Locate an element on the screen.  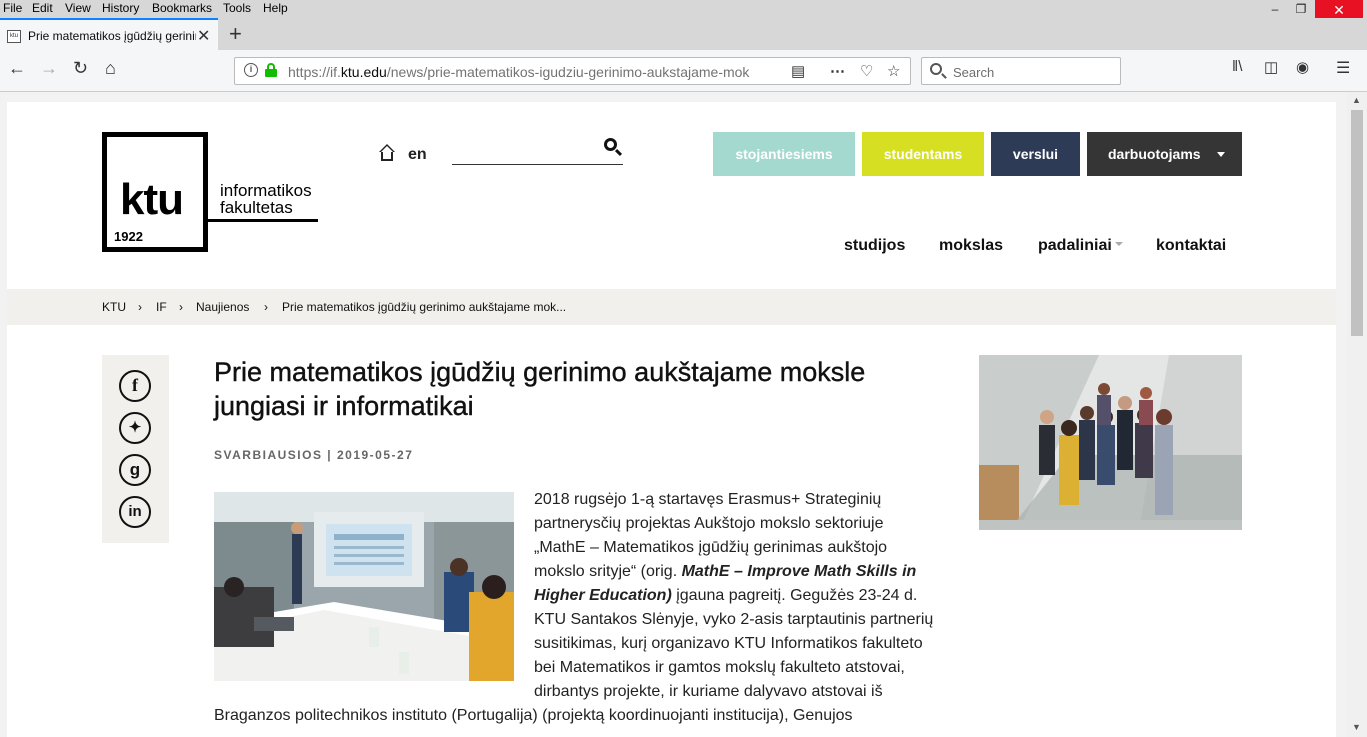
scroll-down-icon: ▼ is located at coordinates (1356, 727).